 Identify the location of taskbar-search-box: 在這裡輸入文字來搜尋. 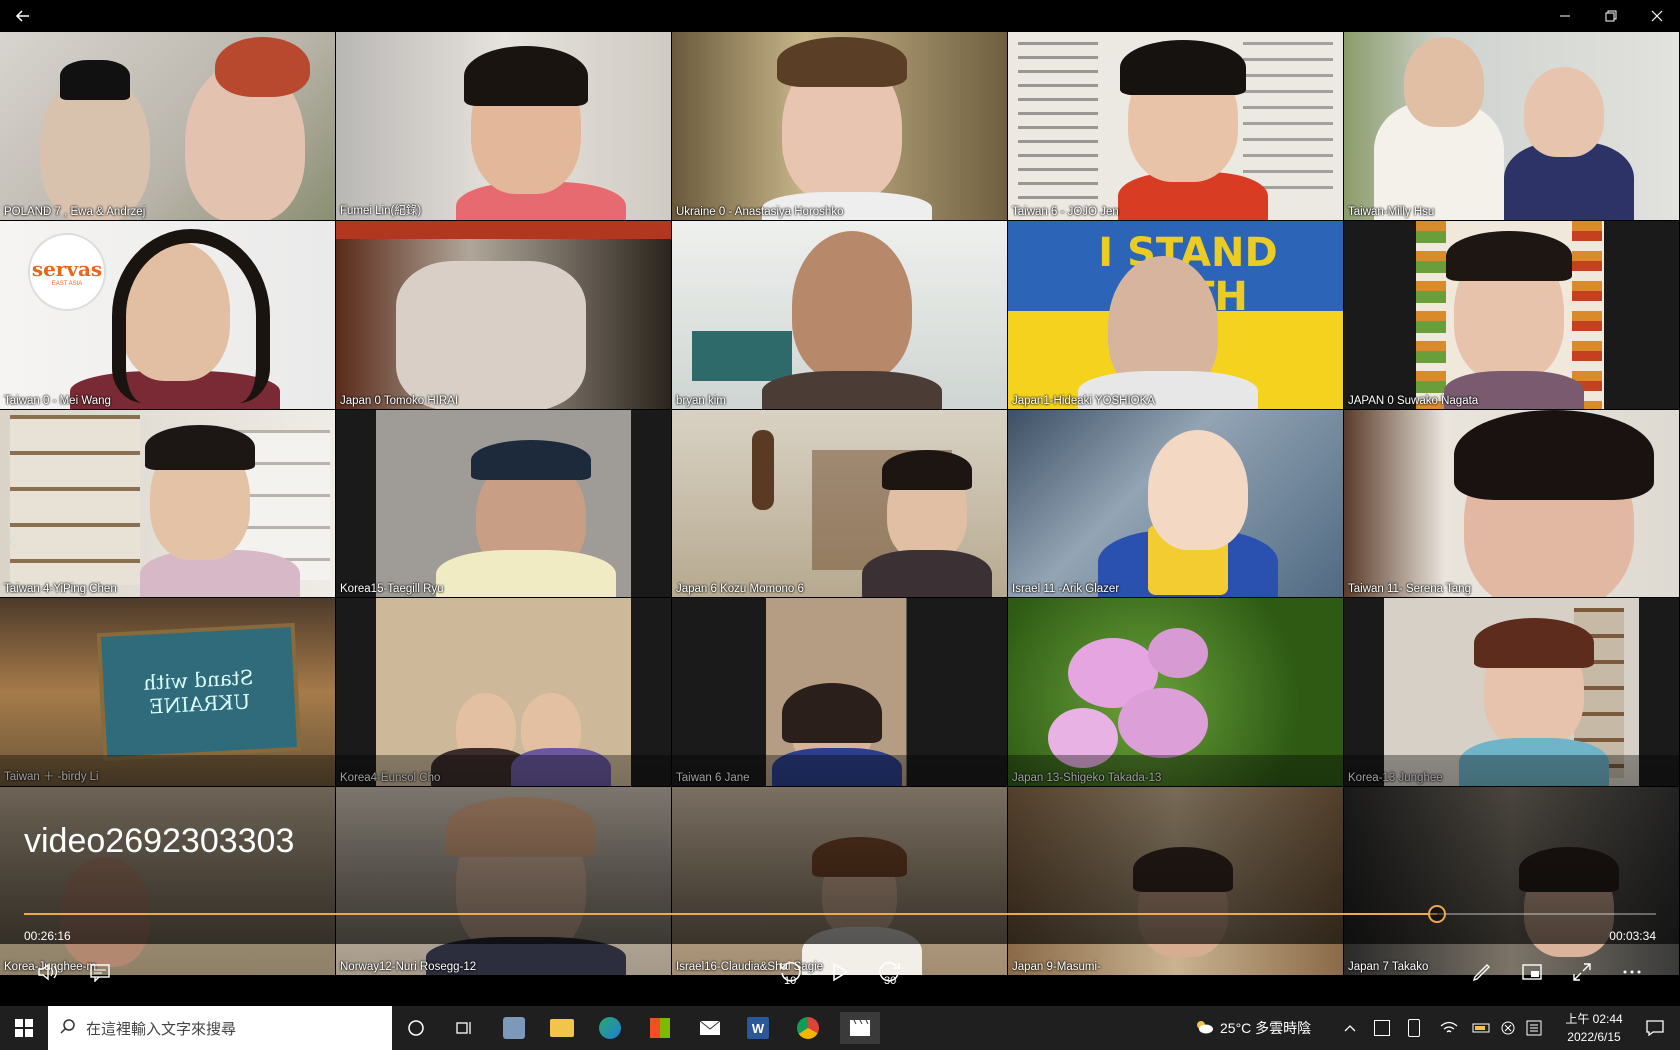
(220, 1028).